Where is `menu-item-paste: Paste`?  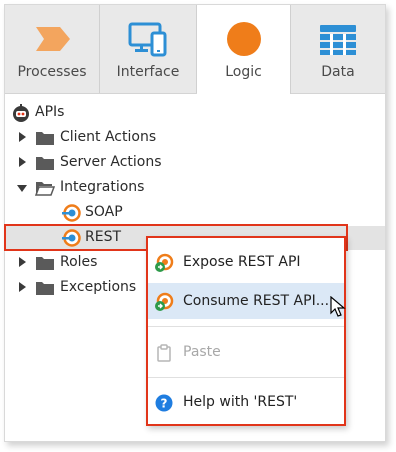 menu-item-paste: Paste is located at coordinates (246, 352).